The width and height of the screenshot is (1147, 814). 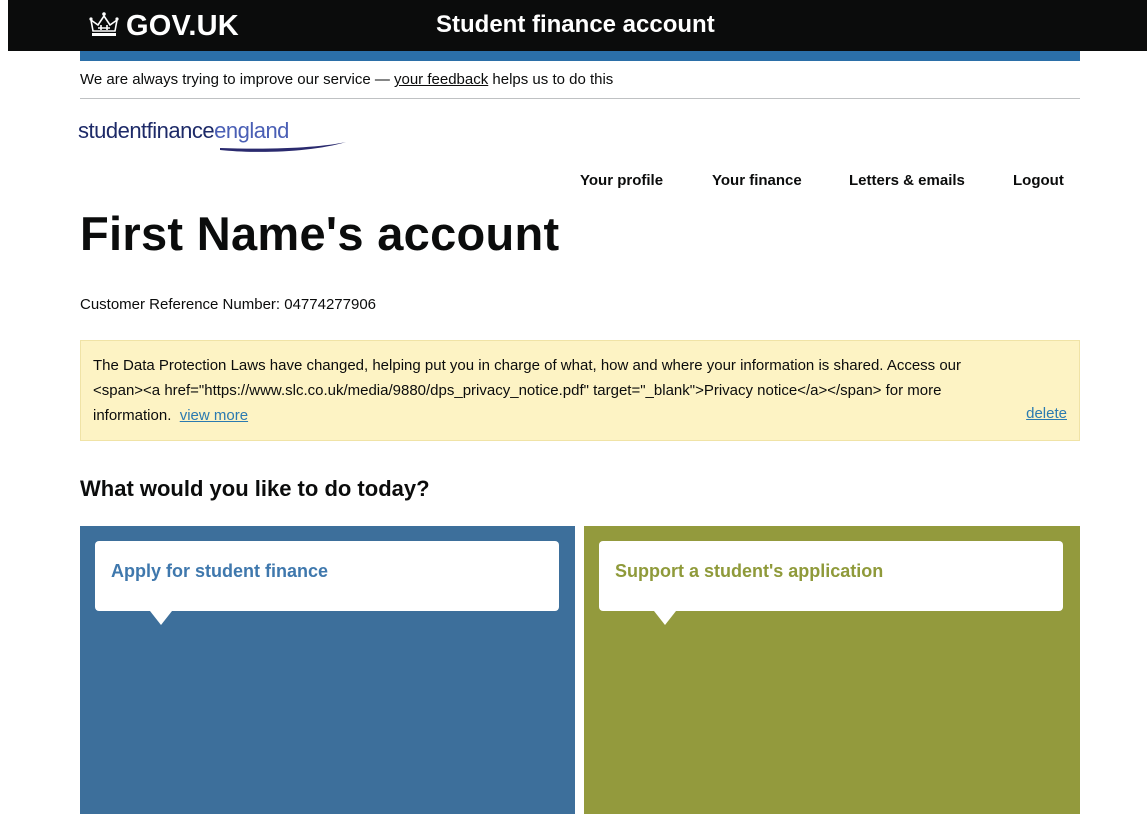 I want to click on govuk-logo-link: GOV.UK, so click(x=163, y=26).